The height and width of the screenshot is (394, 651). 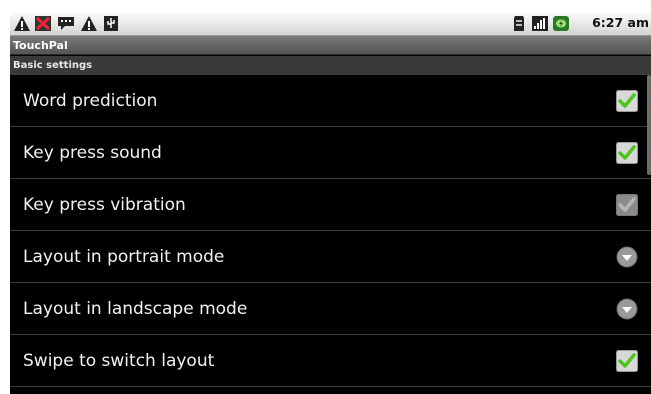 I want to click on setting-swipe-switch-layout: Swipe to switch layout, so click(x=330, y=361).